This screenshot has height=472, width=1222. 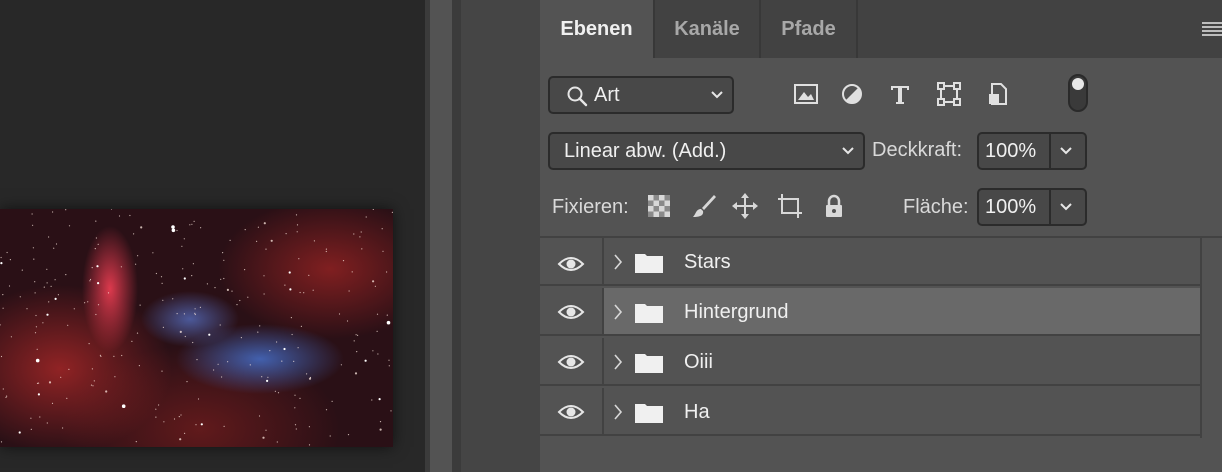 What do you see at coordinates (902, 262) in the screenshot?
I see `layer-content: Stars` at bounding box center [902, 262].